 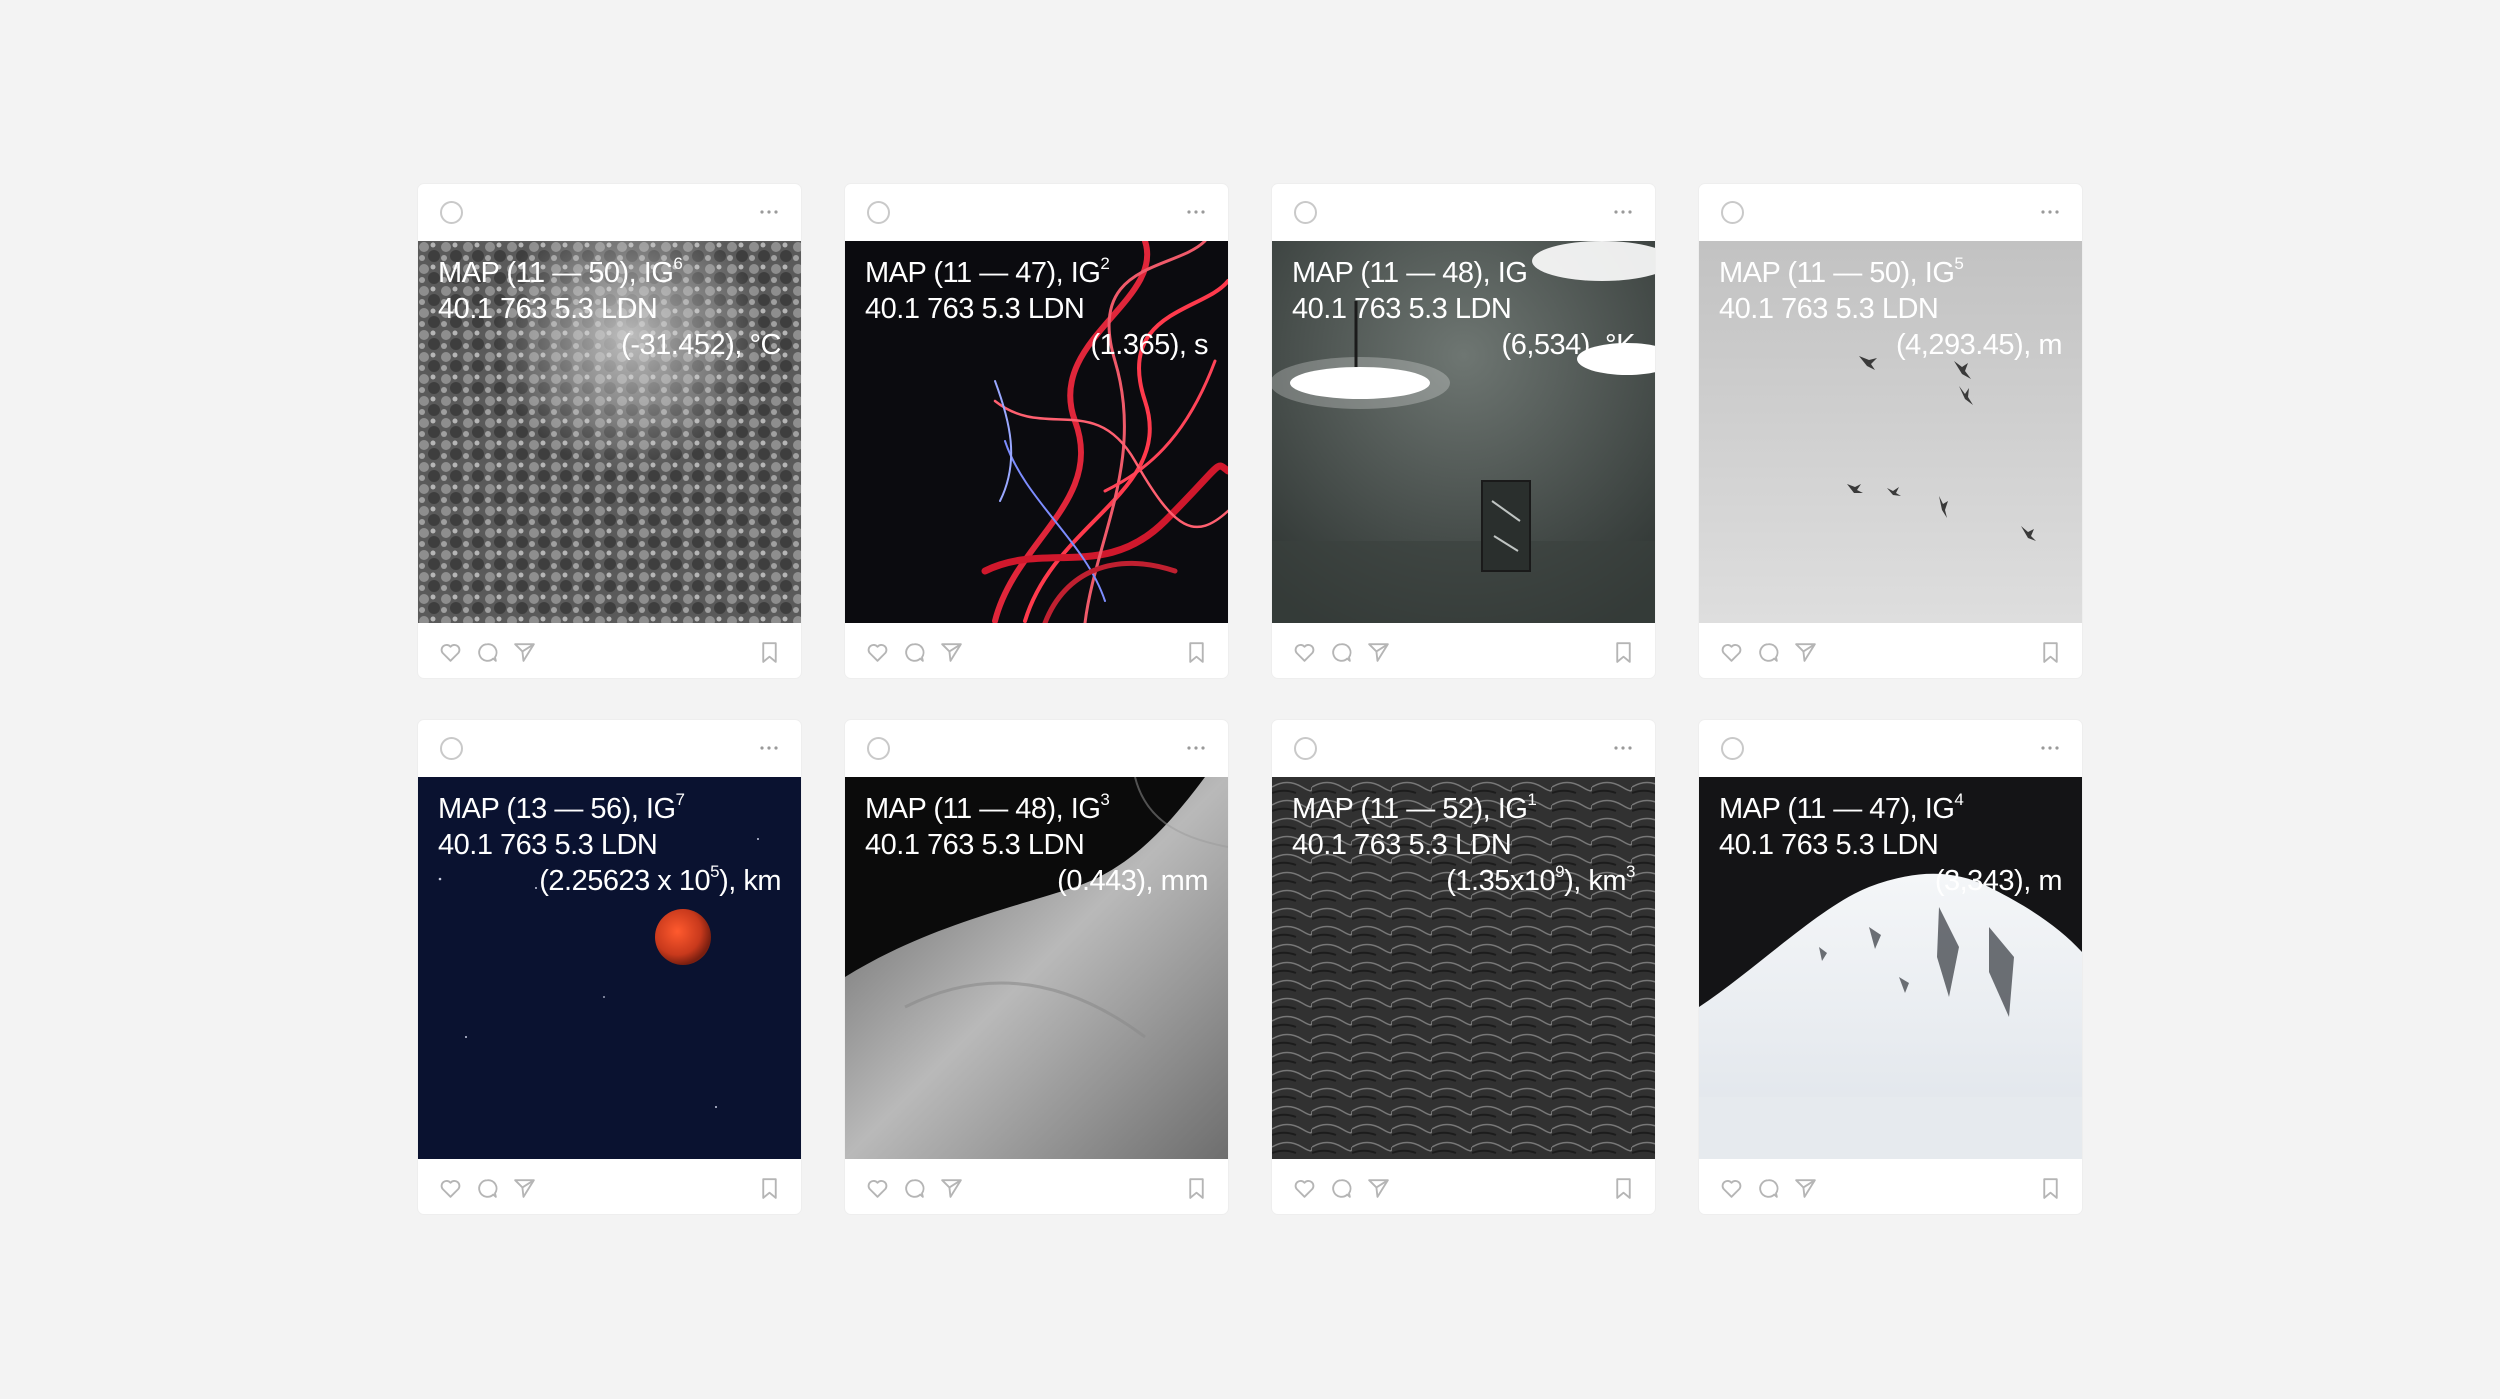 What do you see at coordinates (678, 264) in the screenshot?
I see `caption-sup: 6` at bounding box center [678, 264].